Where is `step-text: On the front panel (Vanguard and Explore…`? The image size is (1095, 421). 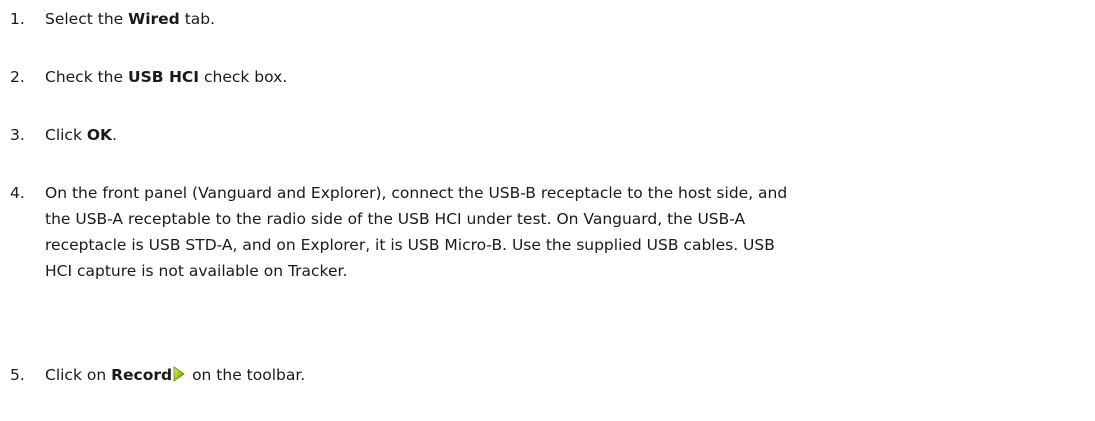 step-text: On the front panel (Vanguard and Explore… is located at coordinates (416, 193).